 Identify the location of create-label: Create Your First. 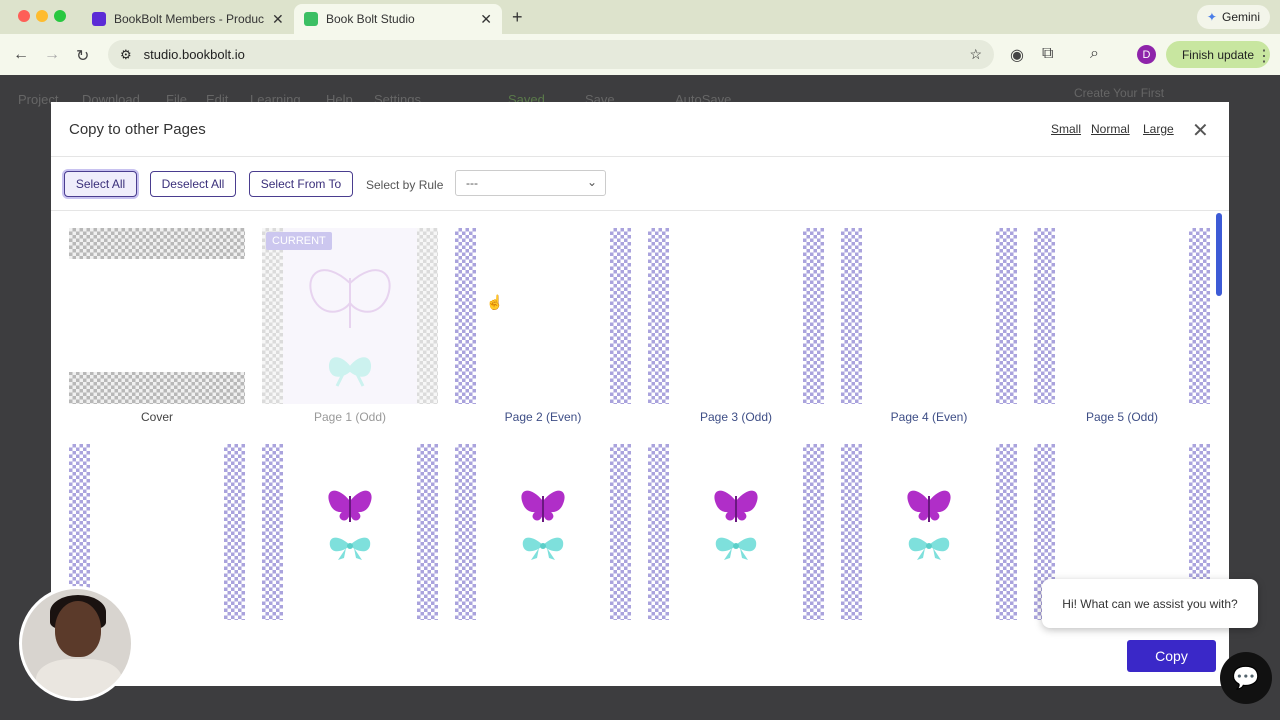
(1119, 93).